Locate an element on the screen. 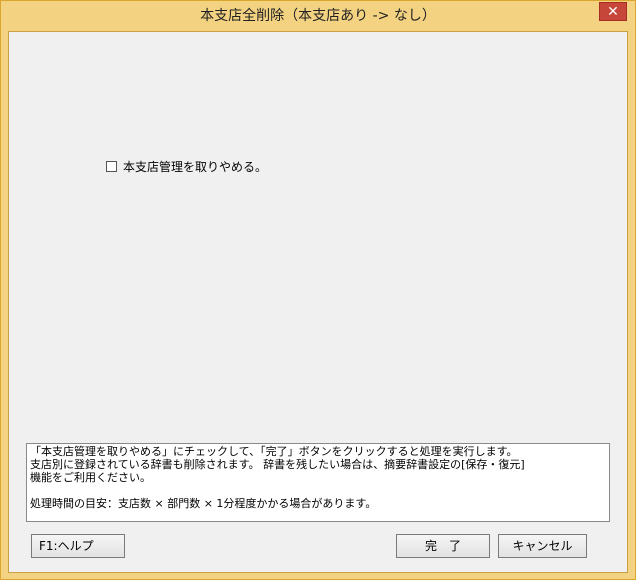 Image resolution: width=636 pixels, height=580 pixels. stop-branch-management-option: 本支店管理を取りやめる。 is located at coordinates (186, 166).